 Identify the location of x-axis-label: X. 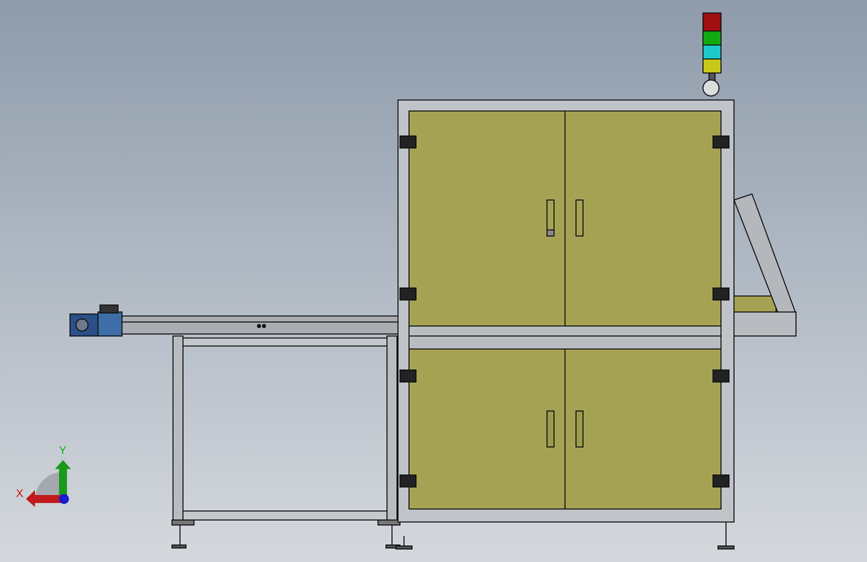
(20, 494).